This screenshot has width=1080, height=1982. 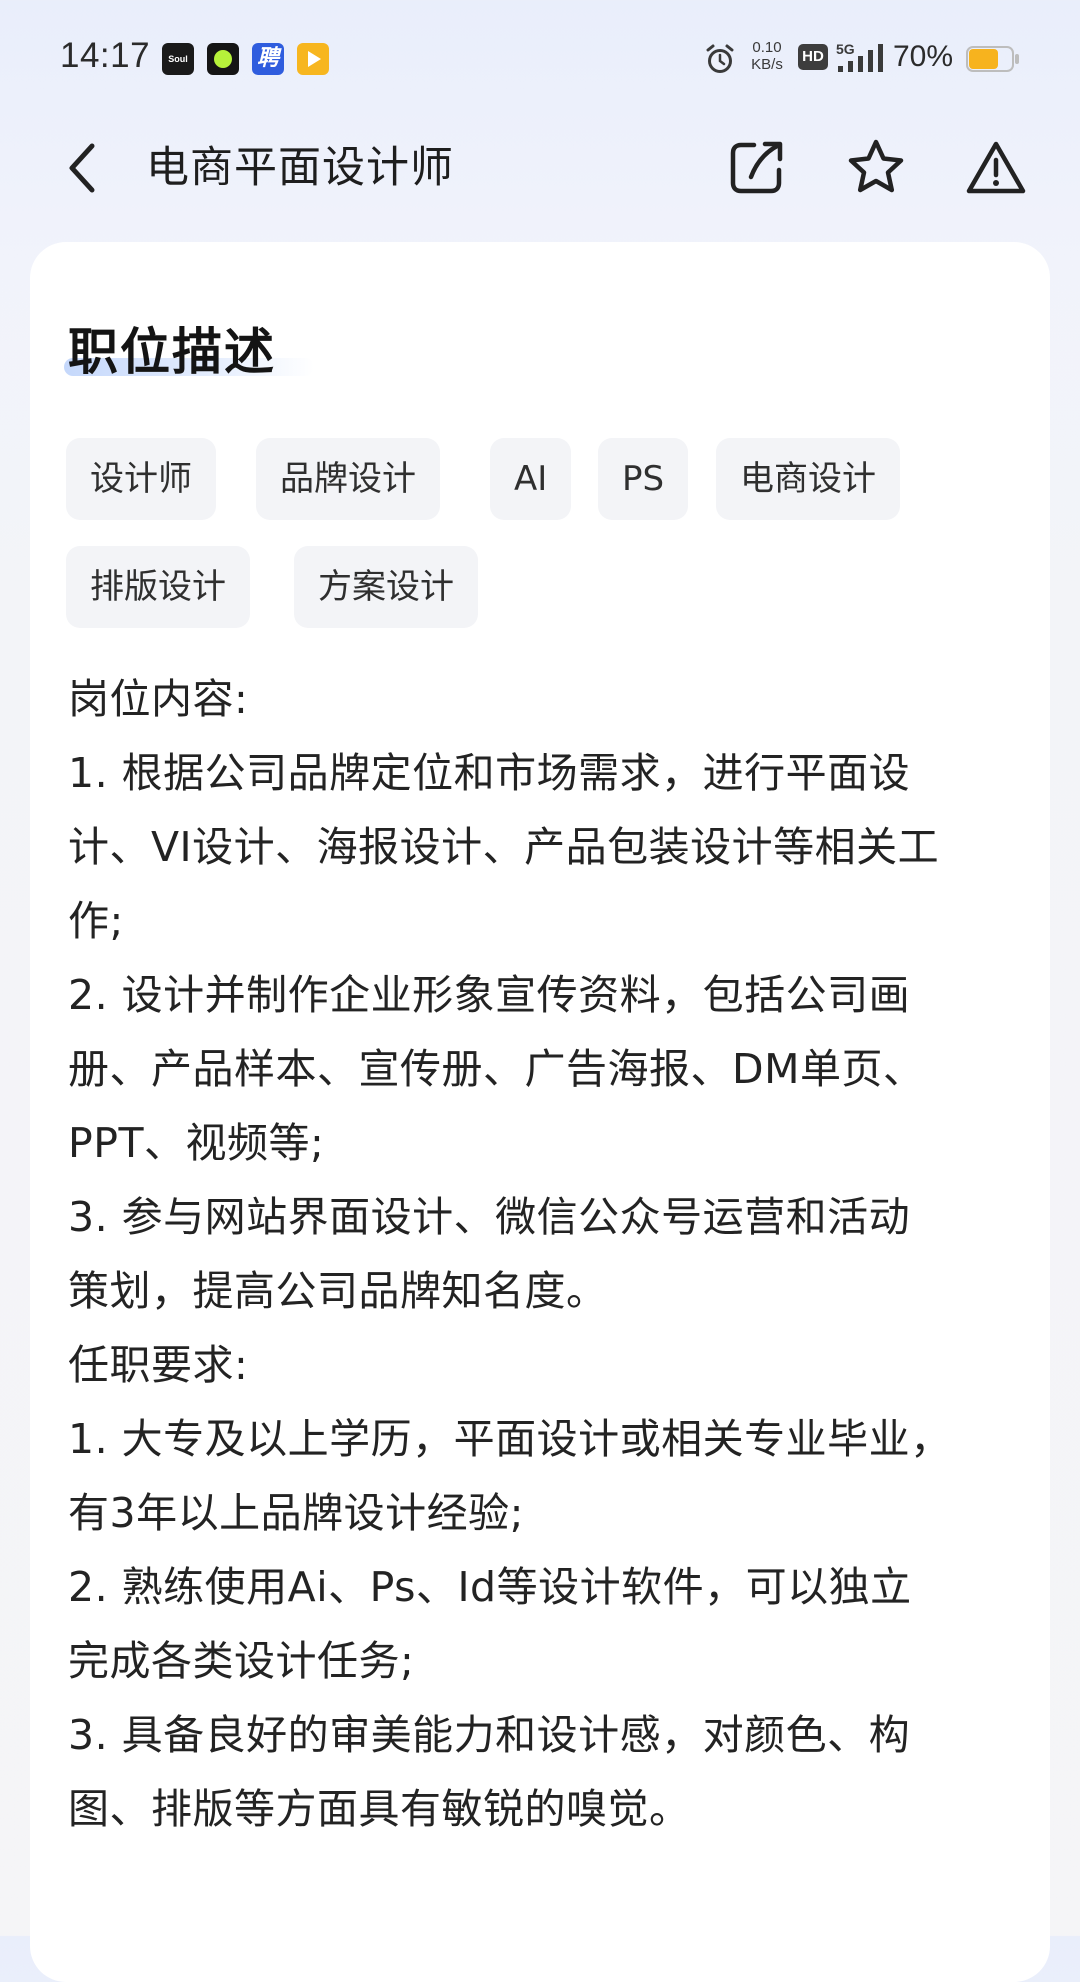 I want to click on description-line: 2. 设计并制作企业形象宣传资料，包括公司画, so click(x=489, y=995).